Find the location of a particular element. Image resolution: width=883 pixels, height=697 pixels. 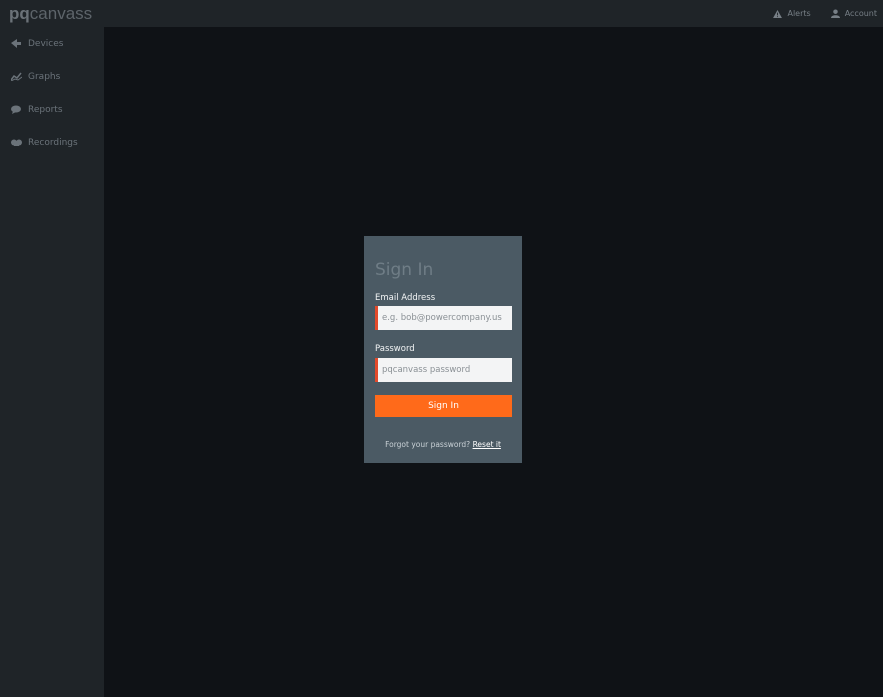

password-field is located at coordinates (443, 370).